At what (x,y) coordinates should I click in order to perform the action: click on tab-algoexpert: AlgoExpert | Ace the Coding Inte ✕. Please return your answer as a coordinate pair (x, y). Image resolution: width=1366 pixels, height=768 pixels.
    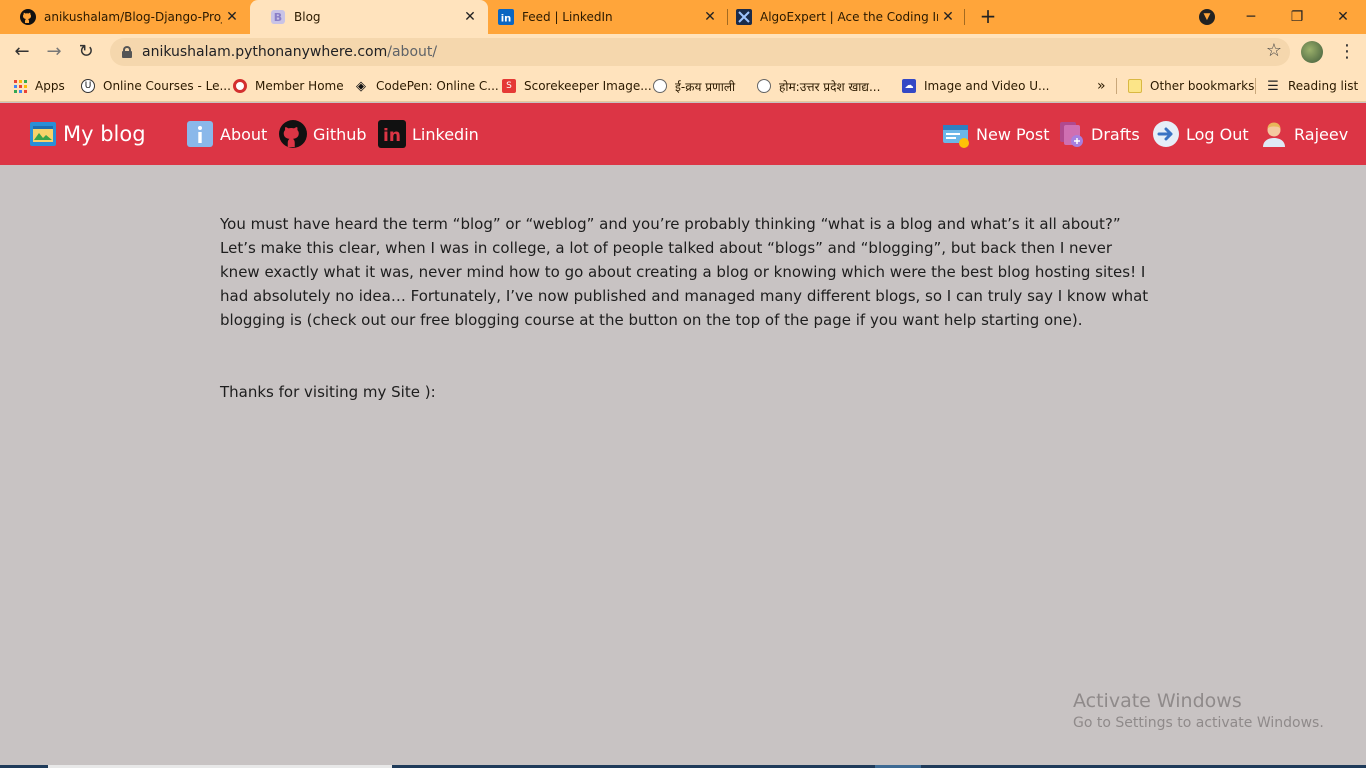
    Looking at the image, I should click on (841, 17).